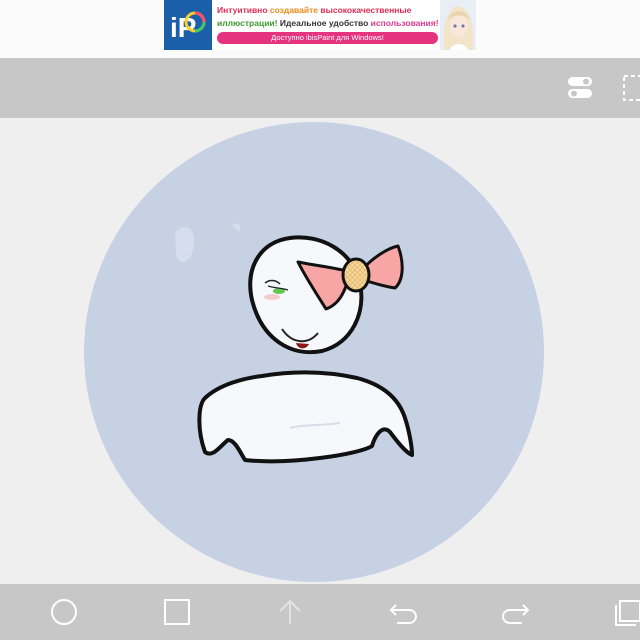 Image resolution: width=640 pixels, height=640 pixels. I want to click on blush, so click(272, 297).